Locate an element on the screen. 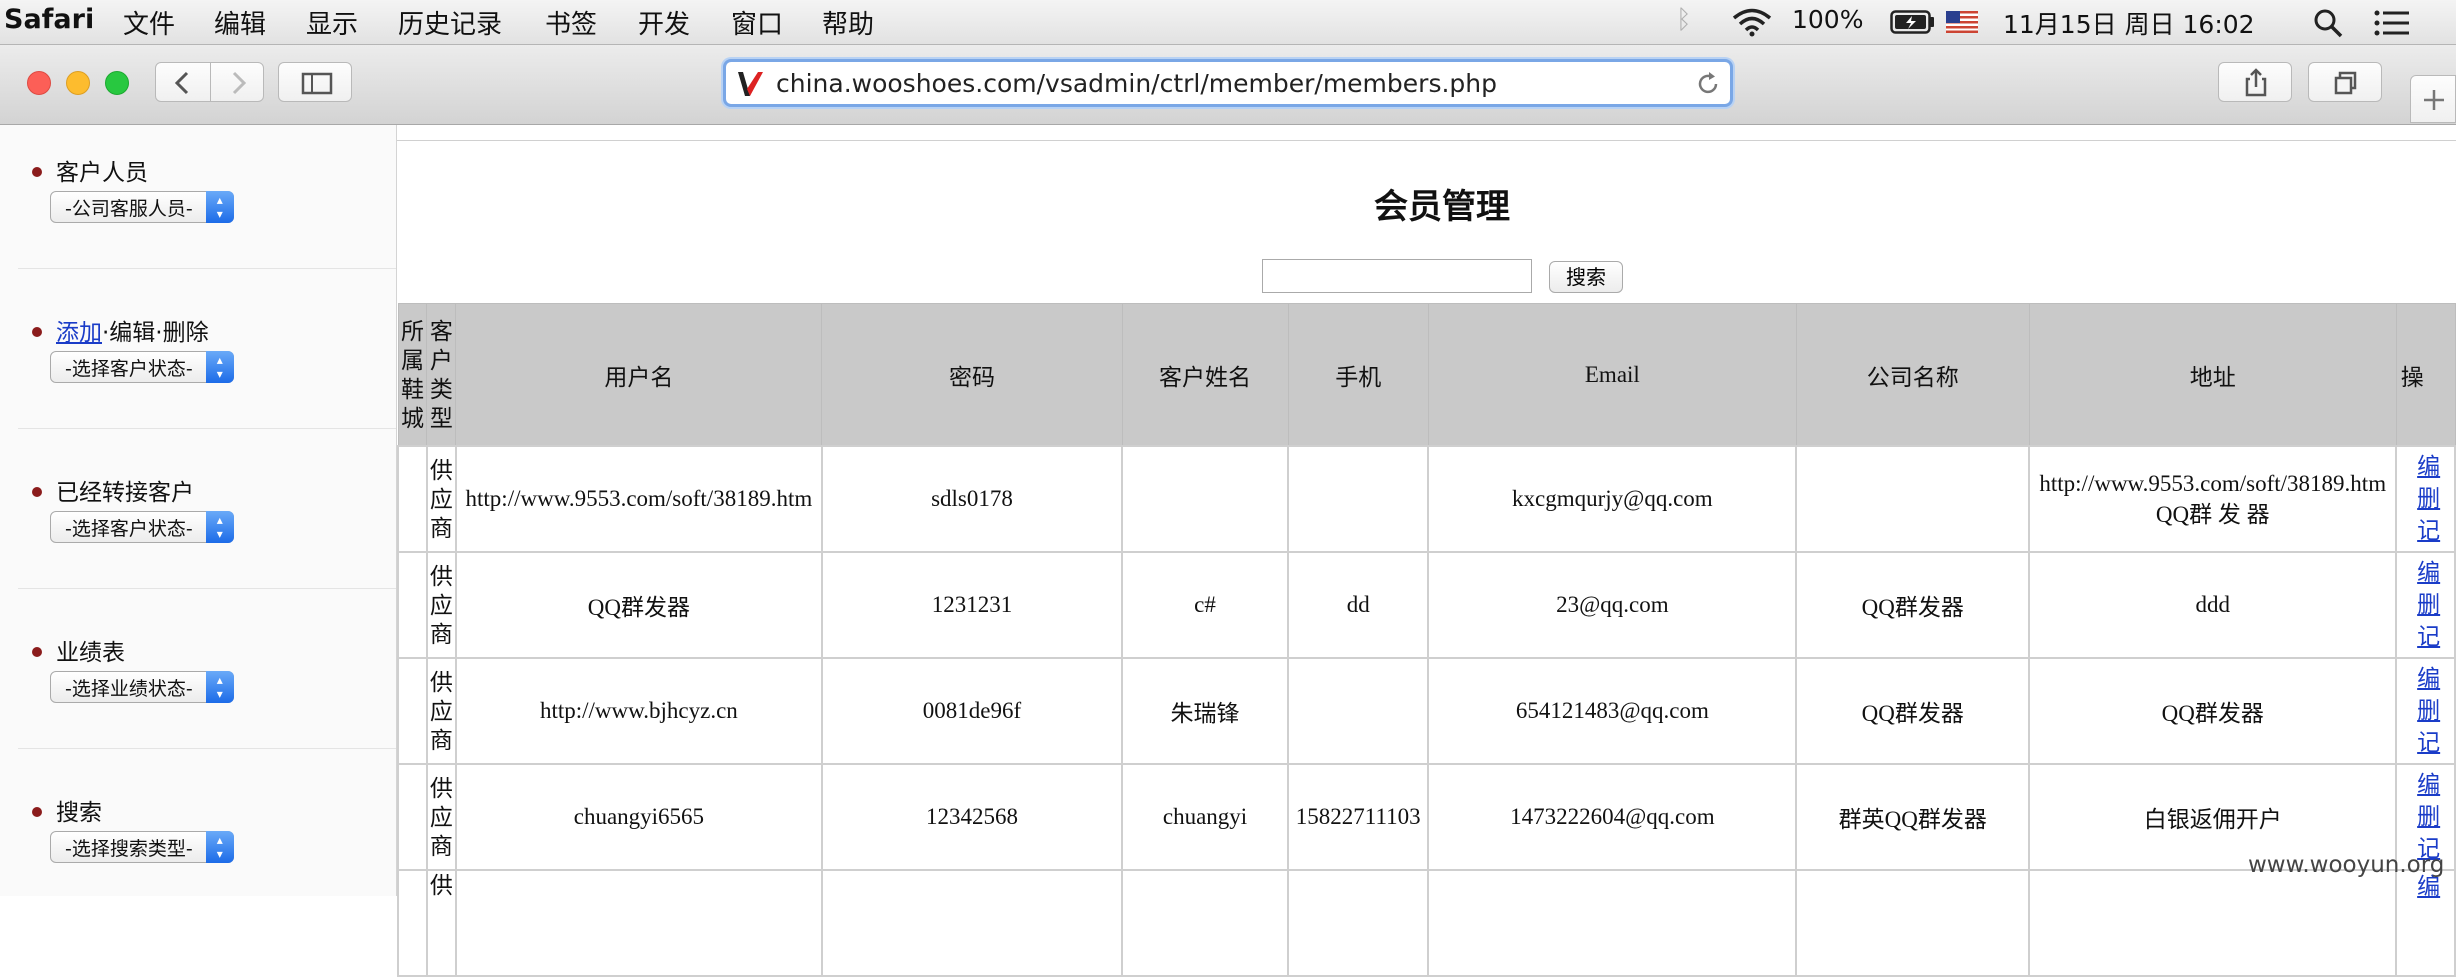  staff-select: -公司客服人员- ▴ ▾ is located at coordinates (142, 207).